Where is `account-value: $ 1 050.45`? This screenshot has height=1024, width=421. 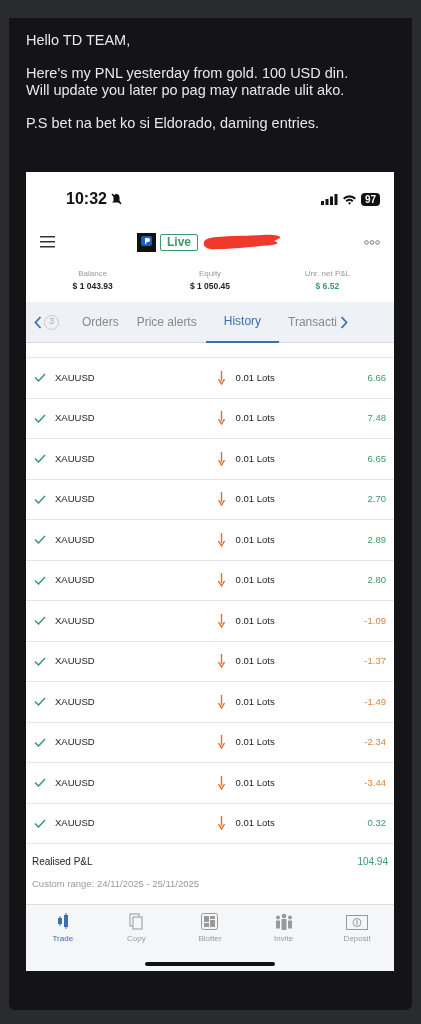 account-value: $ 1 050.45 is located at coordinates (210, 286).